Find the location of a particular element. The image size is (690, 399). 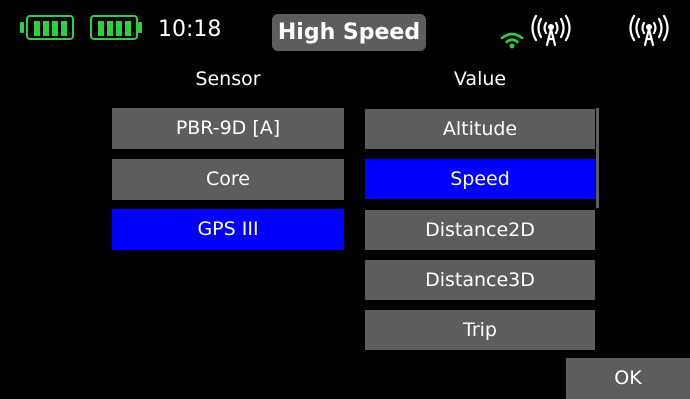

sensor-item: GPS III is located at coordinates (228, 229).